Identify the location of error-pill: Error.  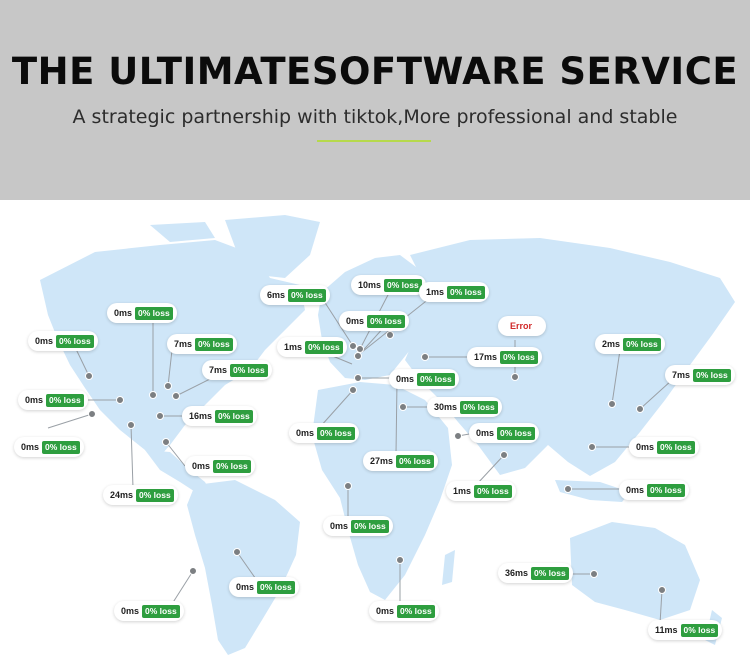
(522, 326).